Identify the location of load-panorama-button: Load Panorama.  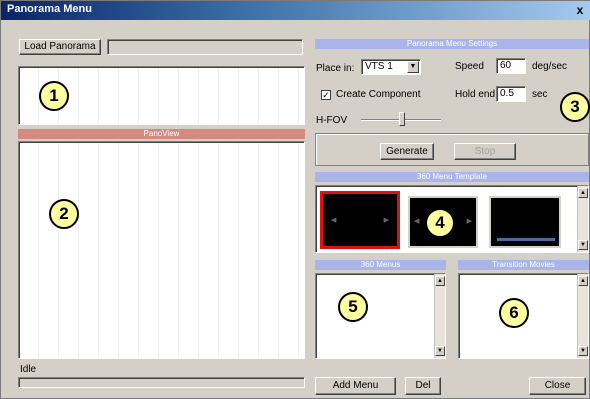
(60, 47).